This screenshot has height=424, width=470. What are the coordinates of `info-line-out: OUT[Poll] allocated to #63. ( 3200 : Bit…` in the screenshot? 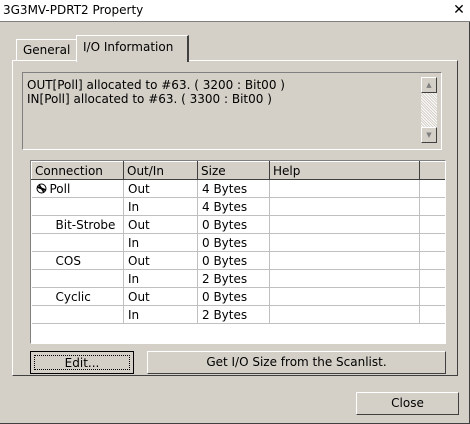 It's located at (156, 85).